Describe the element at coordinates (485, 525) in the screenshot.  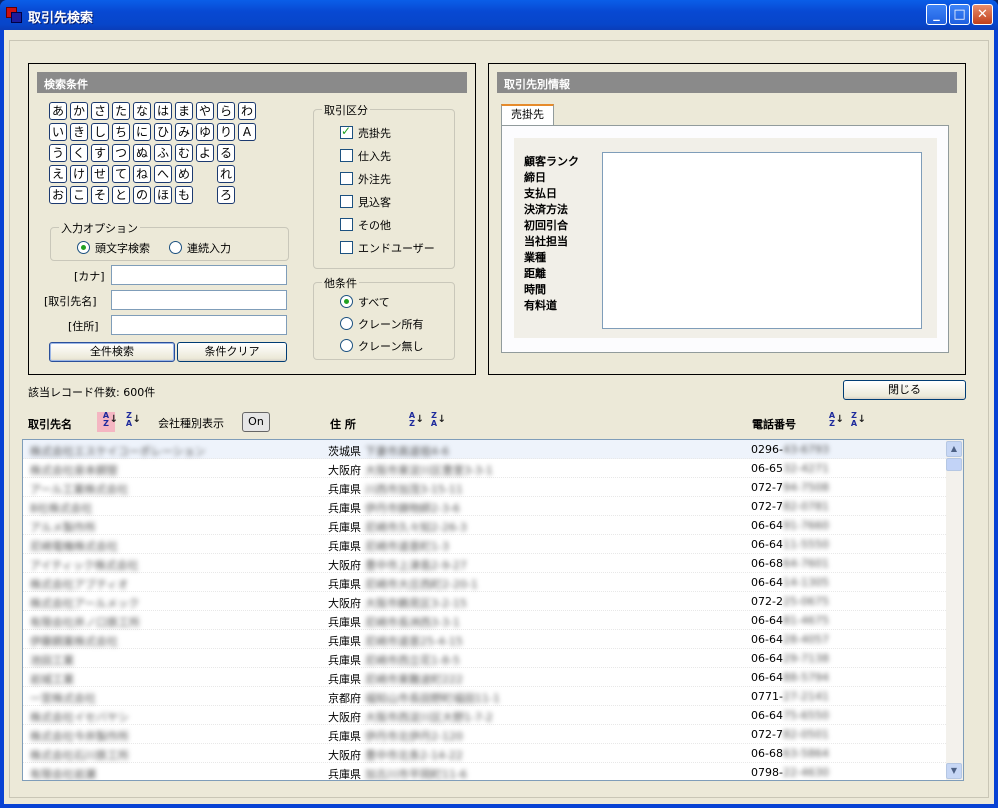
I see `table-row: アルメ製作所 兵庫県 尼崎市久々知2-26-3 06-64 91-7660` at that location.